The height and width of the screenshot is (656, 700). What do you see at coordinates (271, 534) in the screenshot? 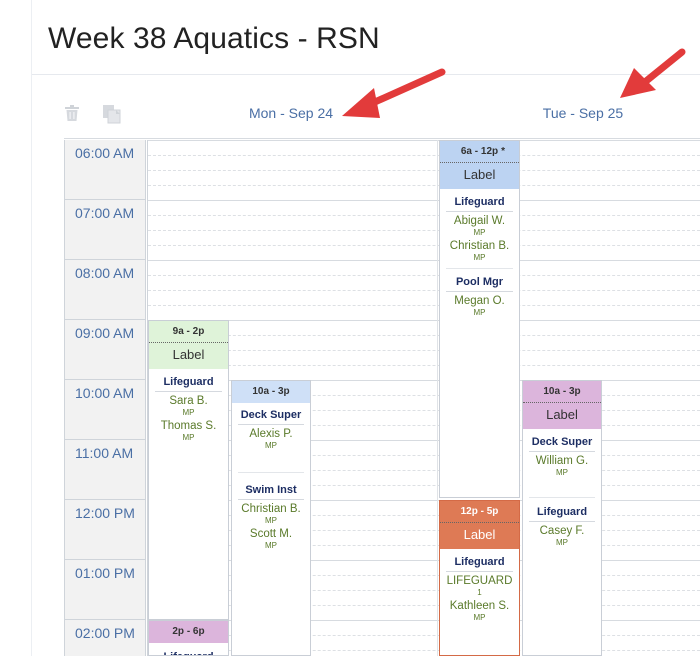
I see `staff-name: Scott M.` at bounding box center [271, 534].